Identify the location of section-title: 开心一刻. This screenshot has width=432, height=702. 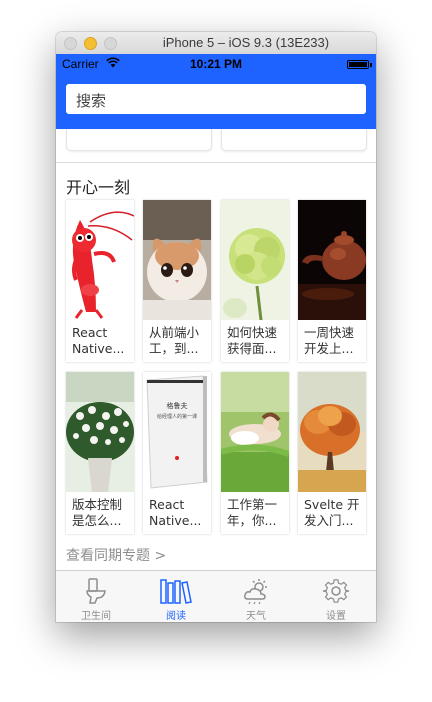
(98, 187).